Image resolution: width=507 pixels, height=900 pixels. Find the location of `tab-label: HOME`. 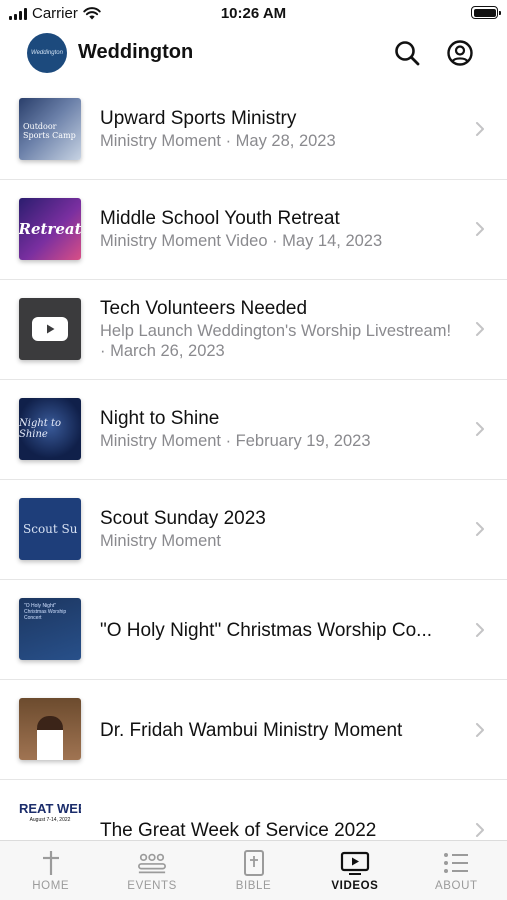

tab-label: HOME is located at coordinates (51, 886).